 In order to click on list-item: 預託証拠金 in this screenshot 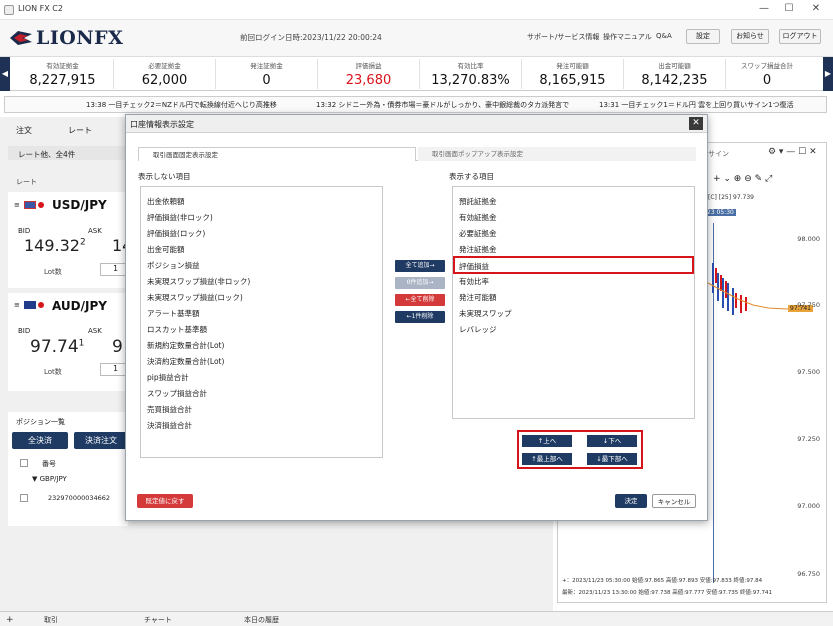, I will do `click(478, 201)`.